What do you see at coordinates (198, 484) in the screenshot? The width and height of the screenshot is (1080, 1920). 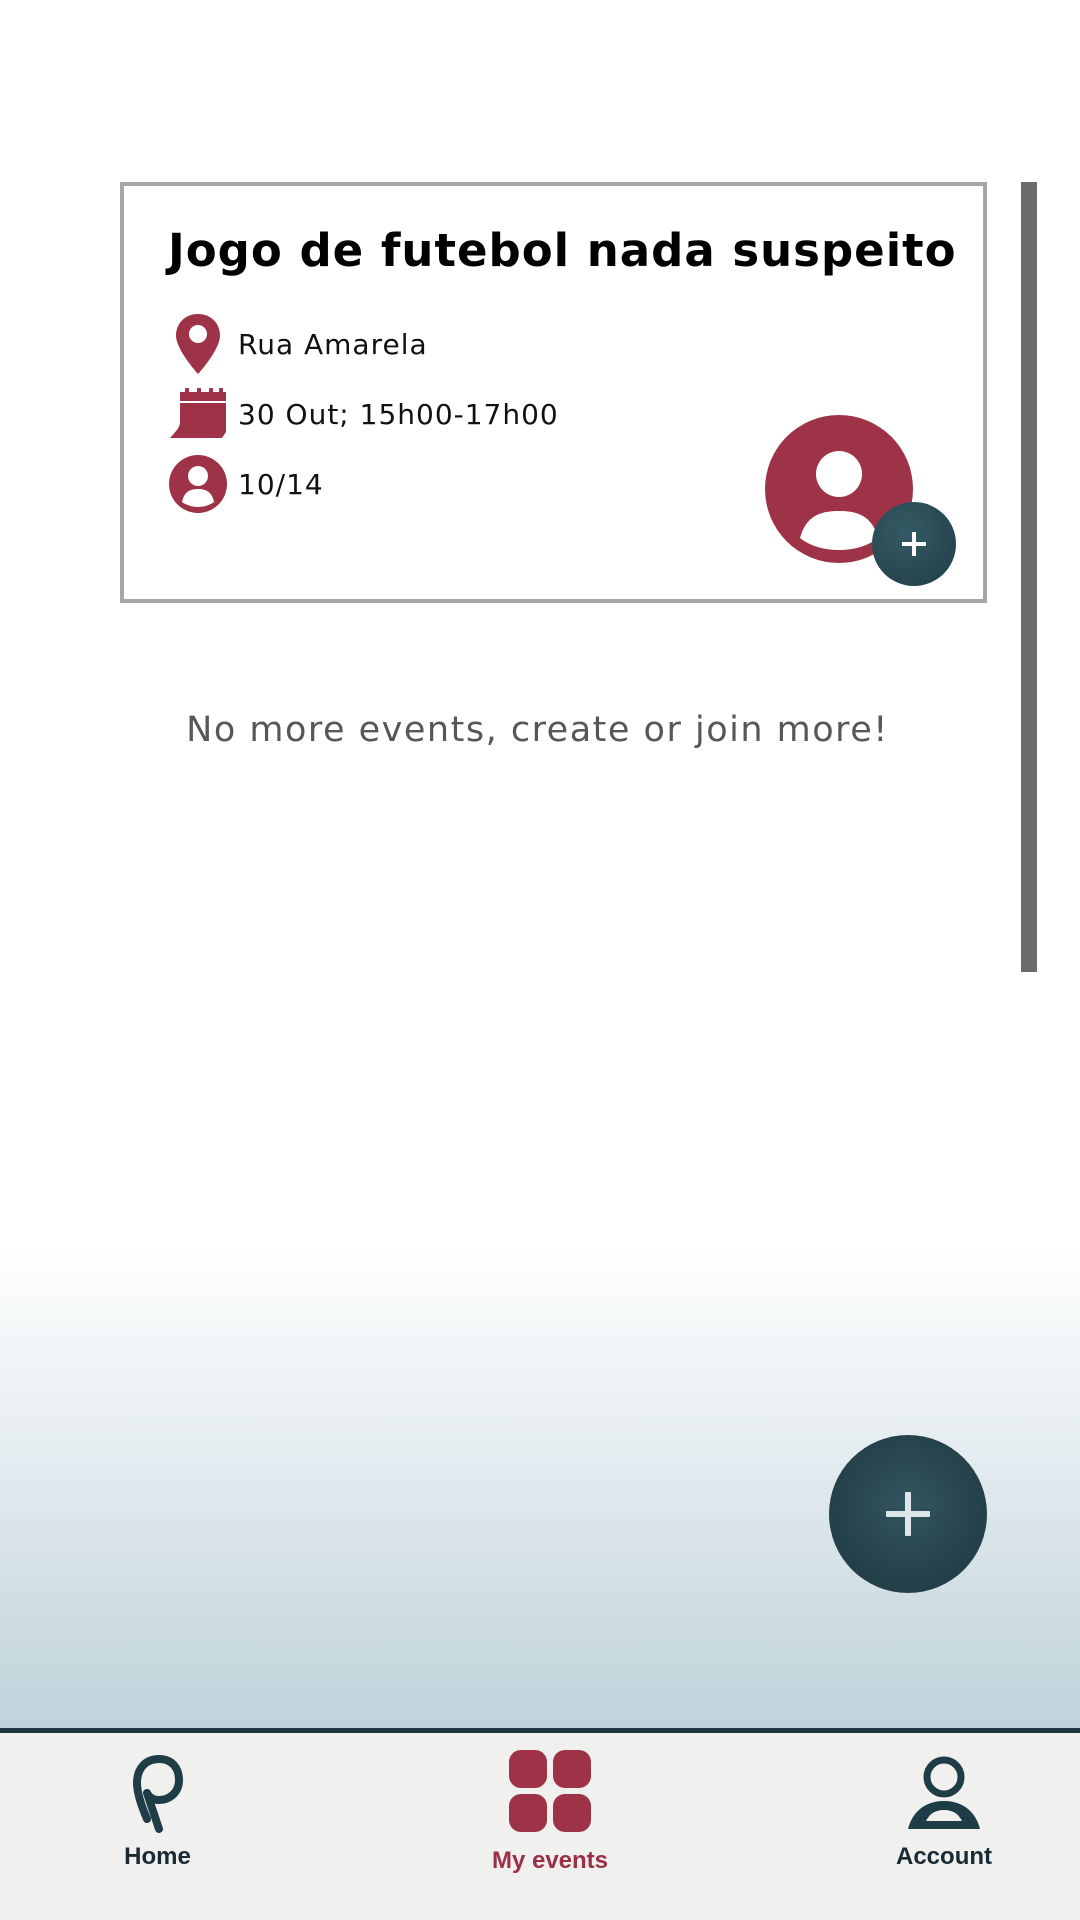 I see `person-icon` at bounding box center [198, 484].